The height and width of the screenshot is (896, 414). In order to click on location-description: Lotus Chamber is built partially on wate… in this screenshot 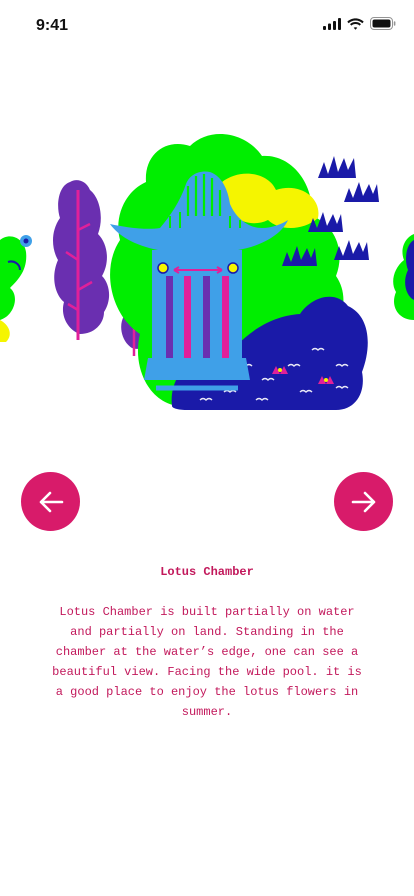, I will do `click(207, 662)`.